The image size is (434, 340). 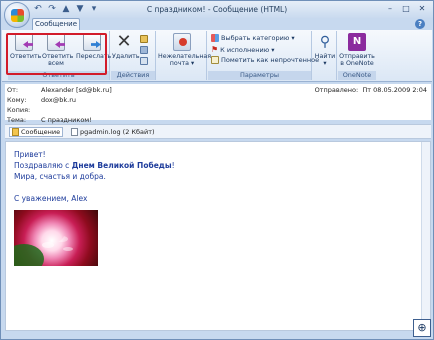 I want to click on flag-icon: ⚑, so click(x=215, y=49).